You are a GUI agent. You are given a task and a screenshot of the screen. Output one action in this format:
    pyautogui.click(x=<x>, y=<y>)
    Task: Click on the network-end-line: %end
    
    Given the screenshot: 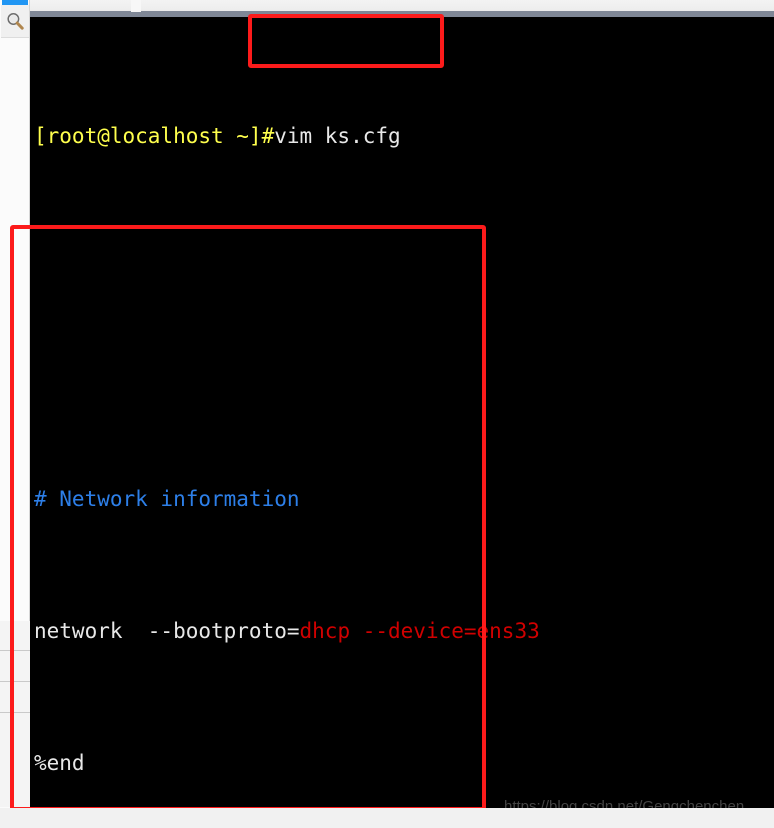 What is the action you would take?
    pyautogui.click(x=404, y=763)
    